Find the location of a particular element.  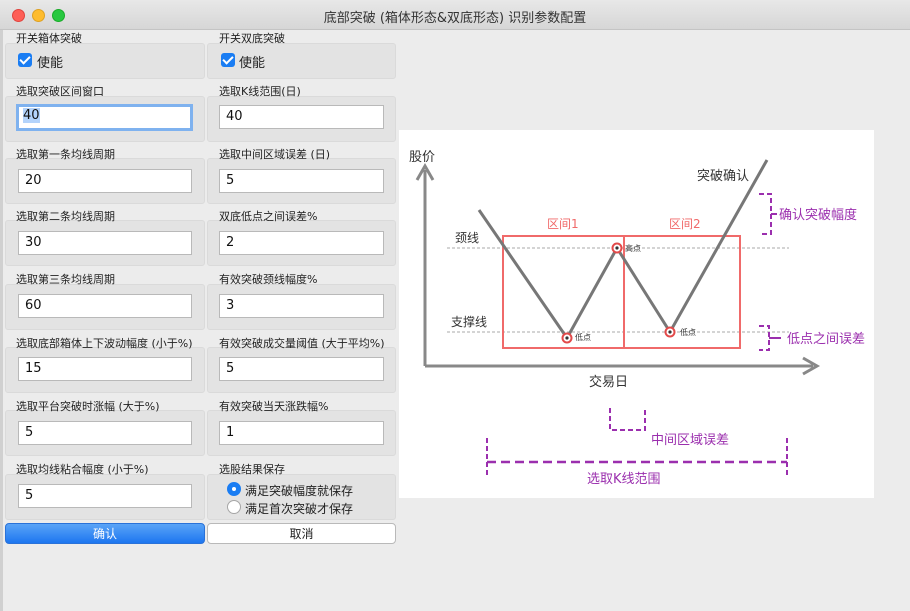

low-error-input: 2 is located at coordinates (301, 243).